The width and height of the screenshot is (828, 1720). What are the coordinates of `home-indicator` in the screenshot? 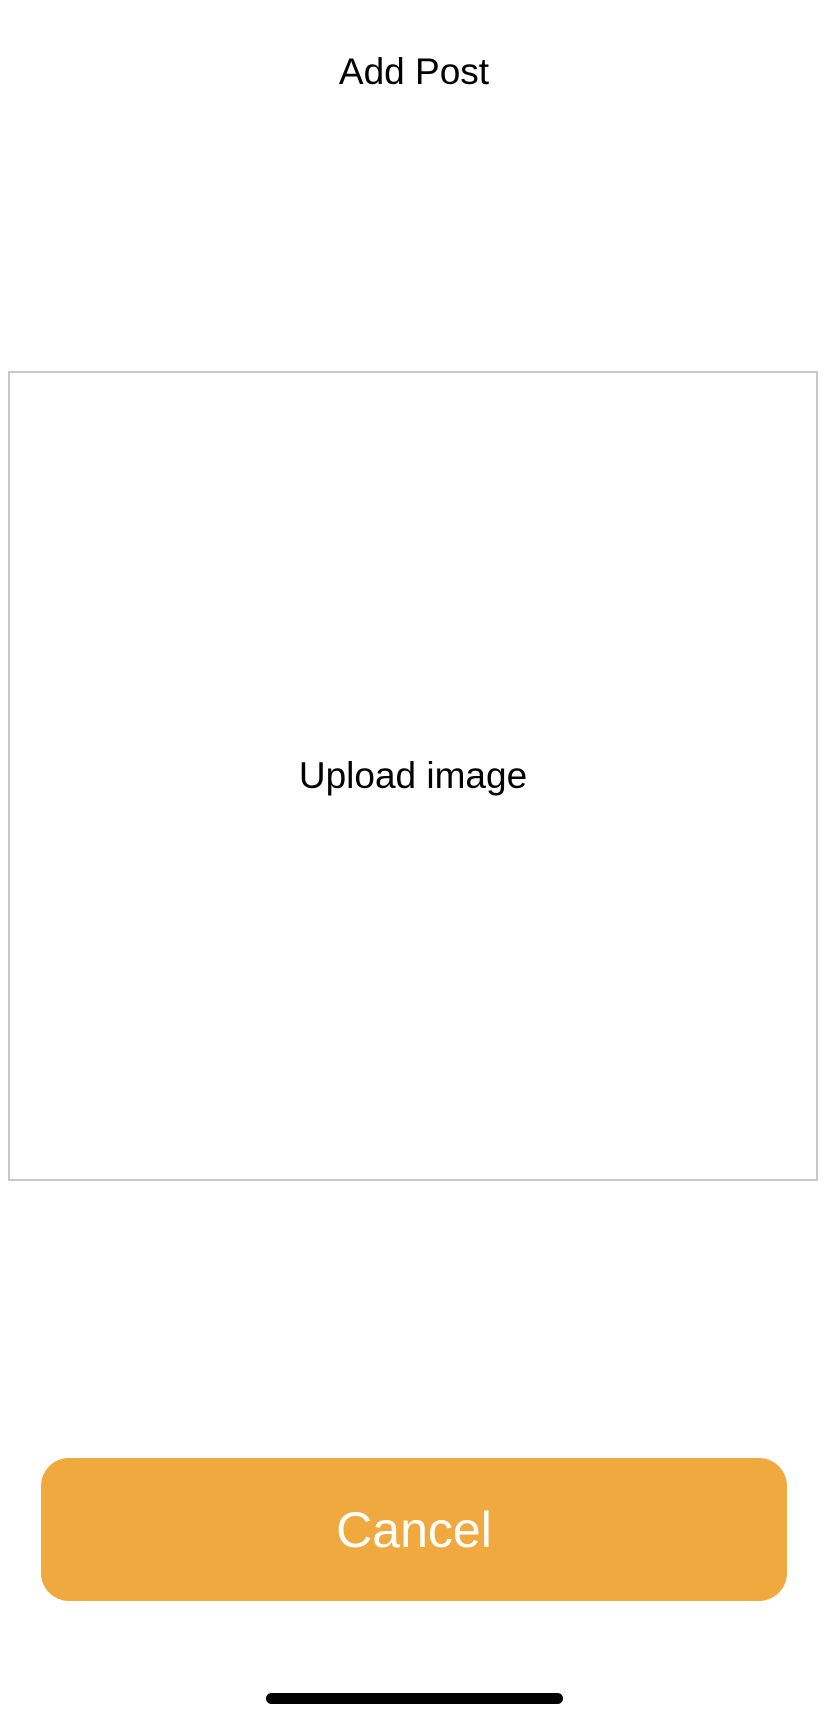 It's located at (414, 1698).